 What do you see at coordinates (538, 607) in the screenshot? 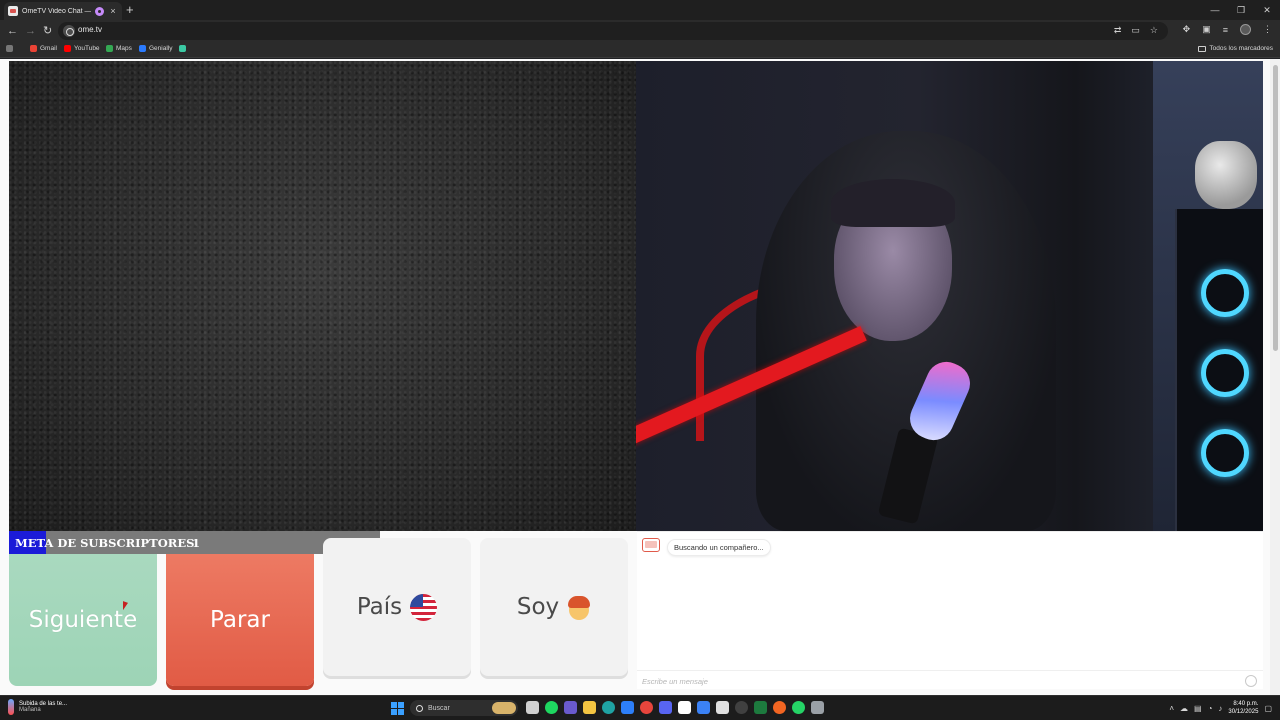
I see `gender-label: Soy` at bounding box center [538, 607].